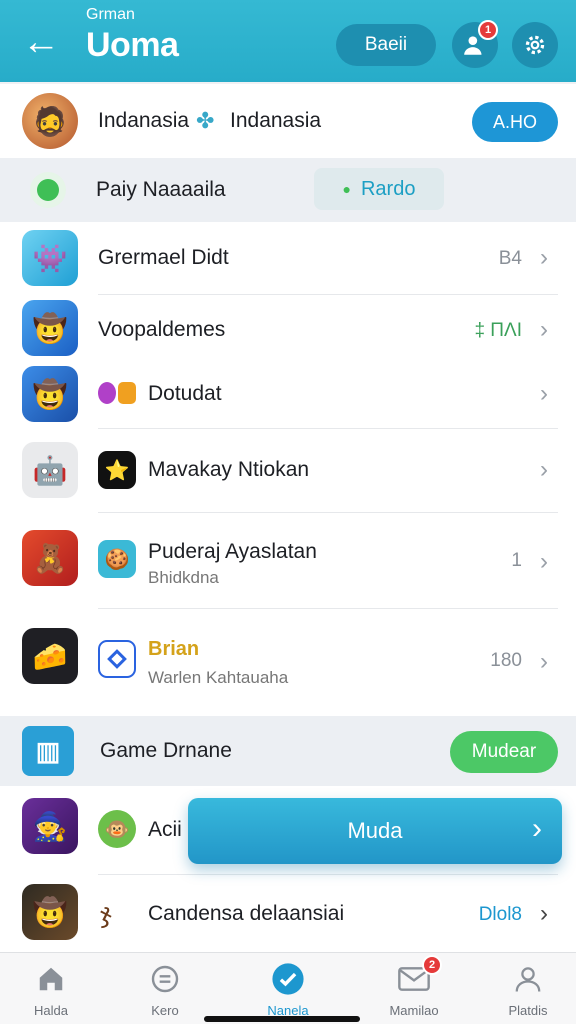  Describe the element at coordinates (132, 45) in the screenshot. I see `page-title: Uoma` at that location.